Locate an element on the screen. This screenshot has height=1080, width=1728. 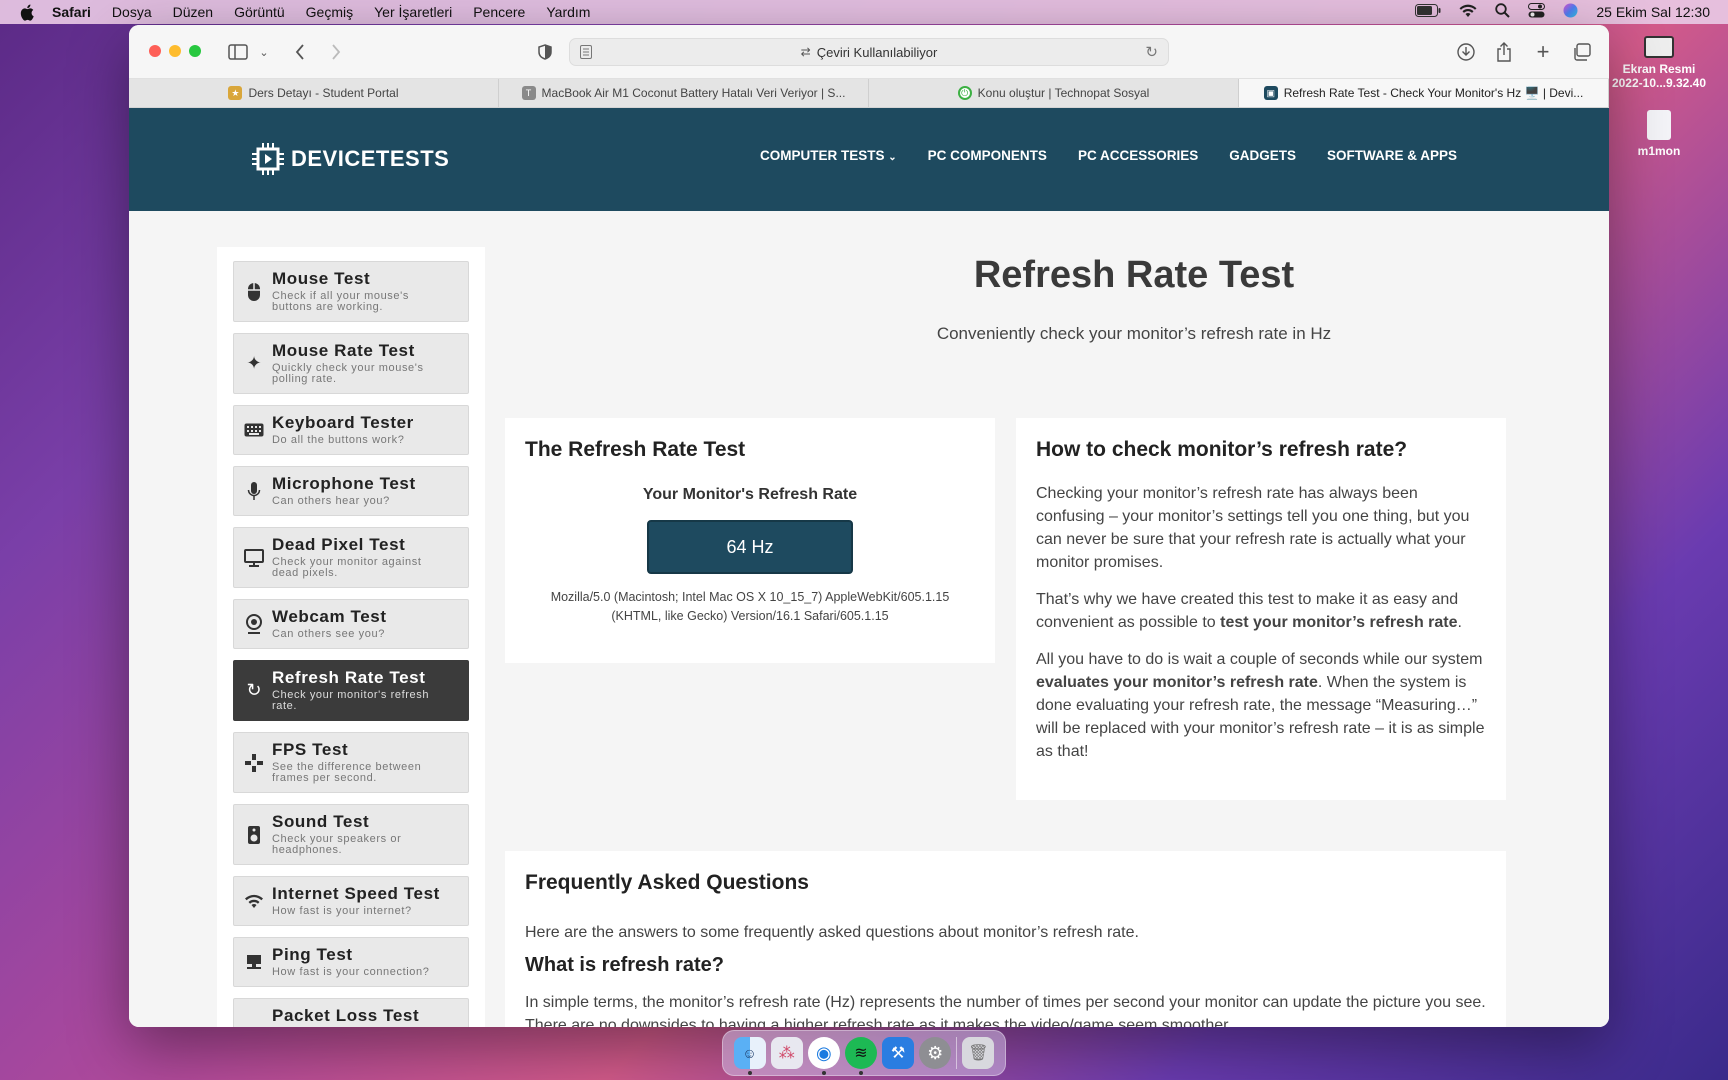
document-icon is located at coordinates (1659, 125).